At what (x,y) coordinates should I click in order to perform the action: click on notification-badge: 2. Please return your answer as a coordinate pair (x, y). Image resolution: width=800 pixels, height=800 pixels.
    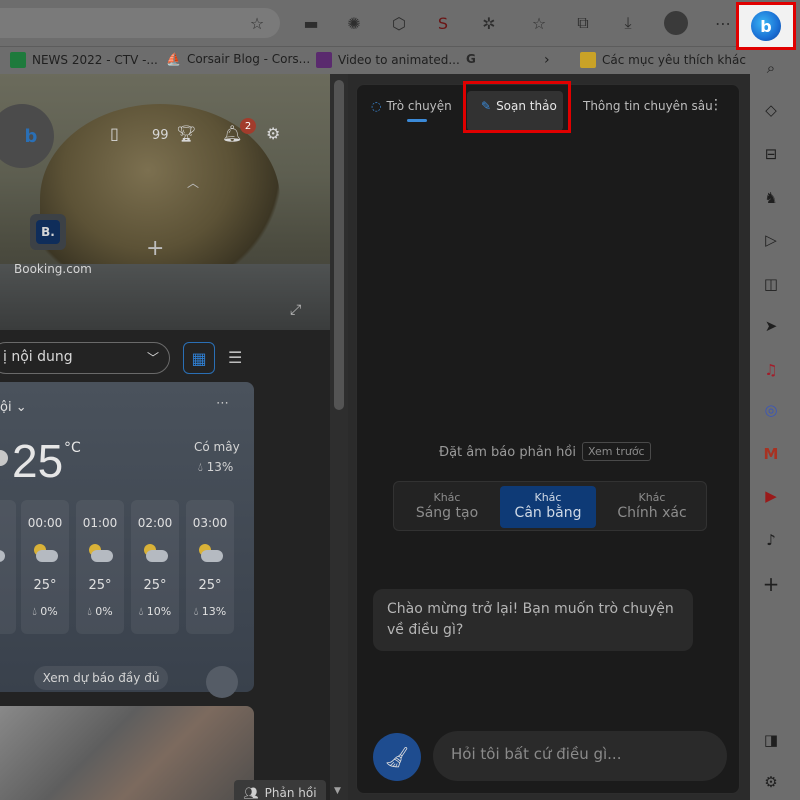
    Looking at the image, I should click on (248, 126).